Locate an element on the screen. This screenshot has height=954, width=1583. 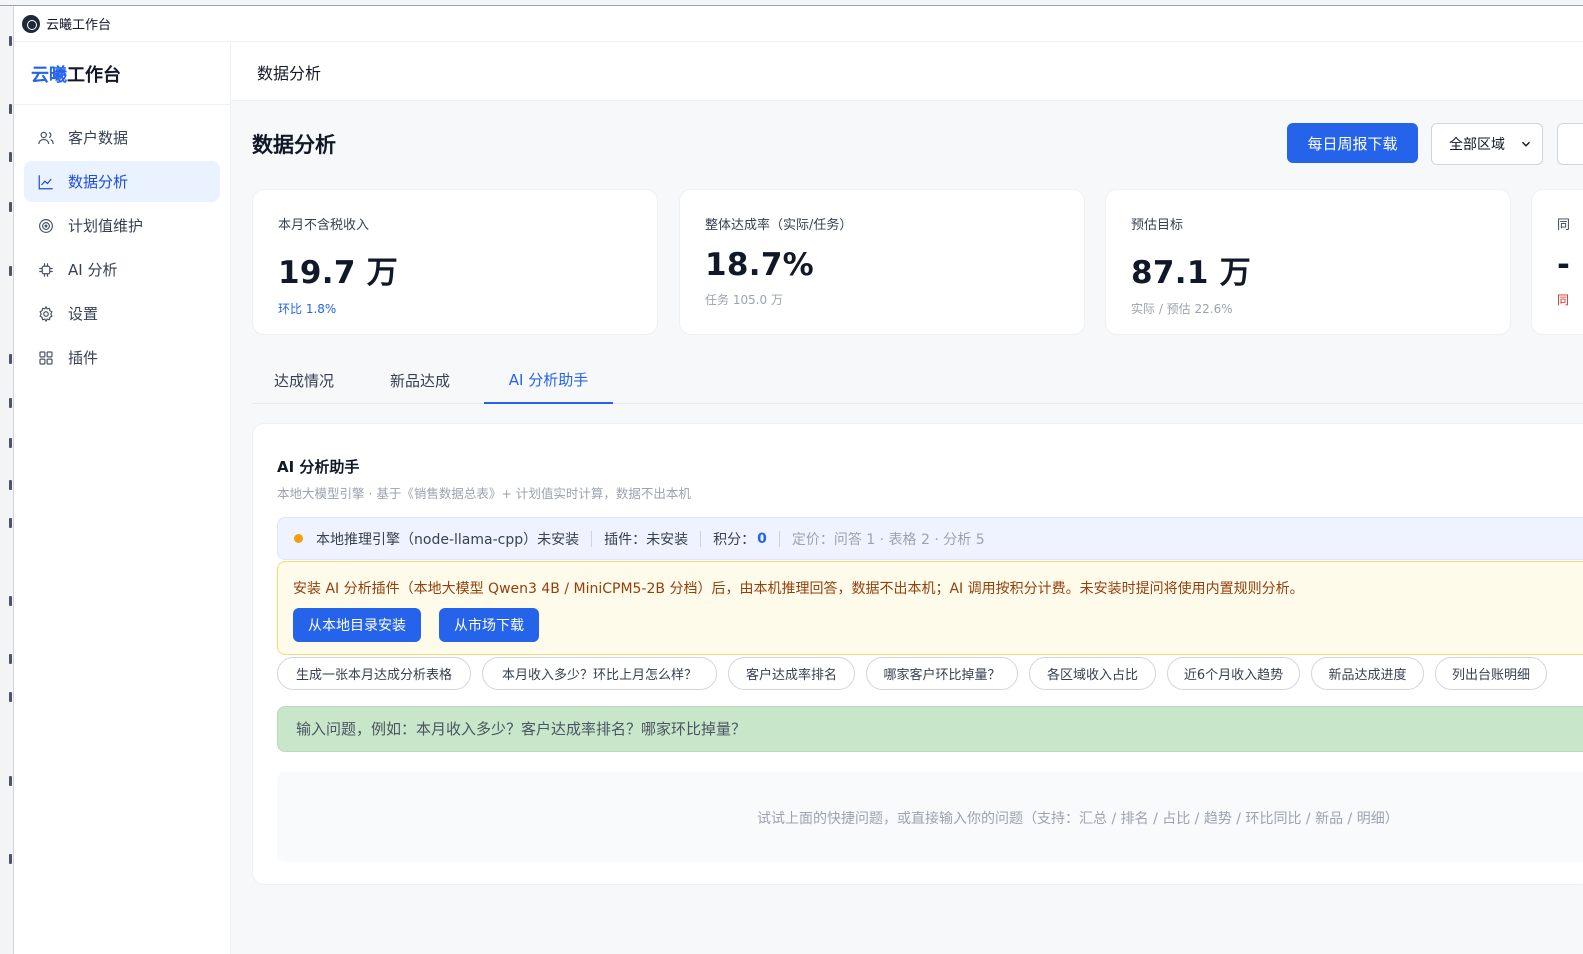
kpi-value: - is located at coordinates (1564, 265).